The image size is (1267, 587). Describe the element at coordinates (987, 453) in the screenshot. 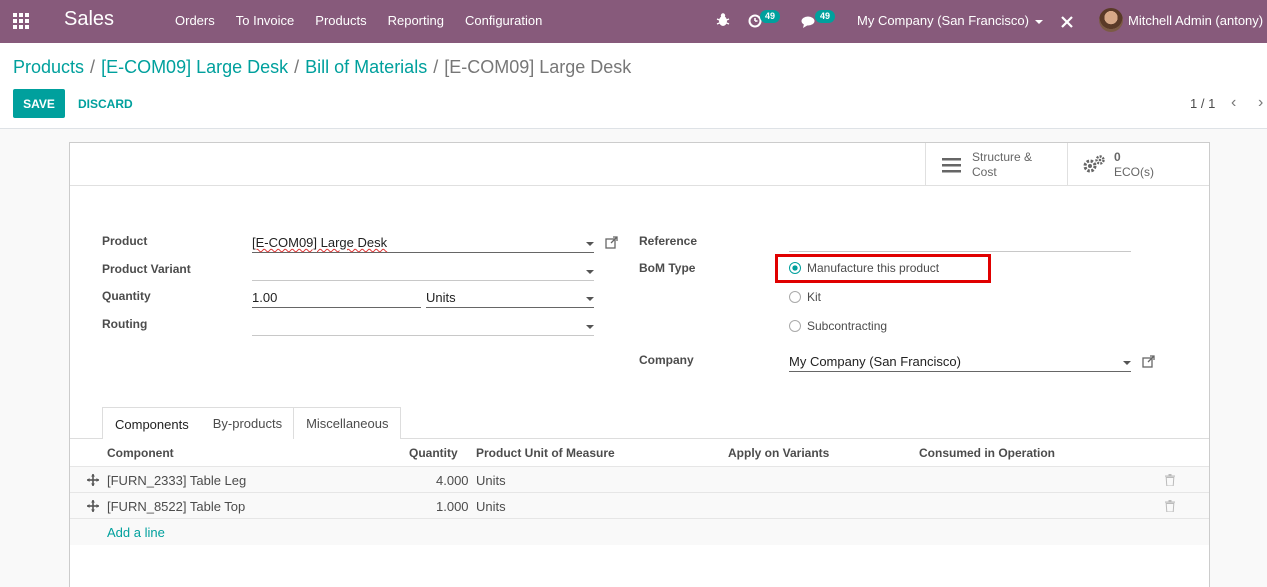

I see `column-header-consumed-in-operation: Consumed in Operation` at that location.